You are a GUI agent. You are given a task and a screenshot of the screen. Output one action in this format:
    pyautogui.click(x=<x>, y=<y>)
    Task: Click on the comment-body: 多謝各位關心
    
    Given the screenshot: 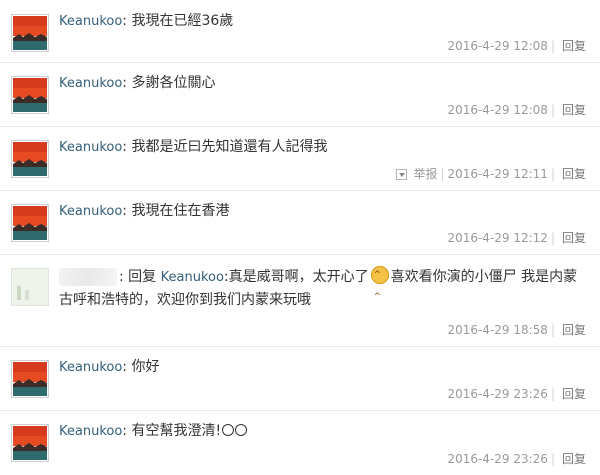 What is the action you would take?
    pyautogui.click(x=173, y=83)
    